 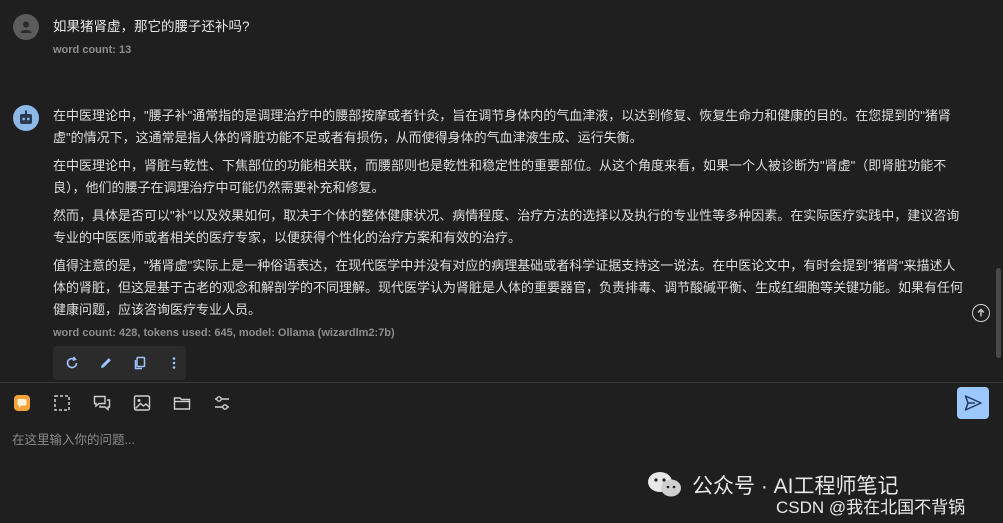 I want to click on image-button, so click(x=142, y=403).